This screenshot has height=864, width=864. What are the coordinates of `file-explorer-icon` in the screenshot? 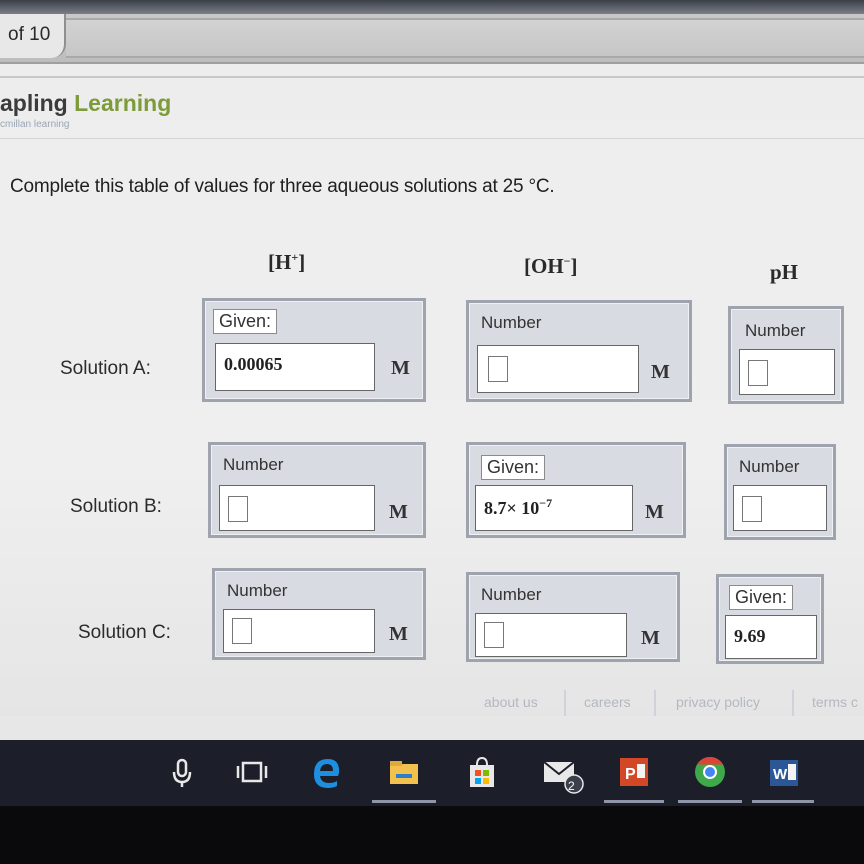 It's located at (404, 772).